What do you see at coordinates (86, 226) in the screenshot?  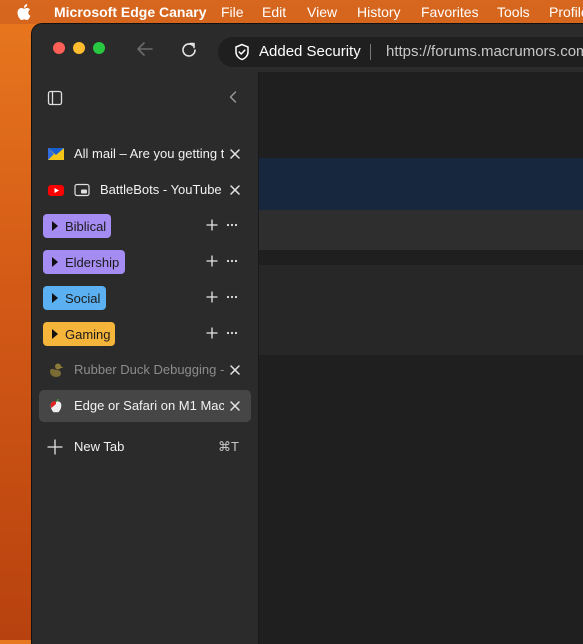 I see `group-label: Biblical` at bounding box center [86, 226].